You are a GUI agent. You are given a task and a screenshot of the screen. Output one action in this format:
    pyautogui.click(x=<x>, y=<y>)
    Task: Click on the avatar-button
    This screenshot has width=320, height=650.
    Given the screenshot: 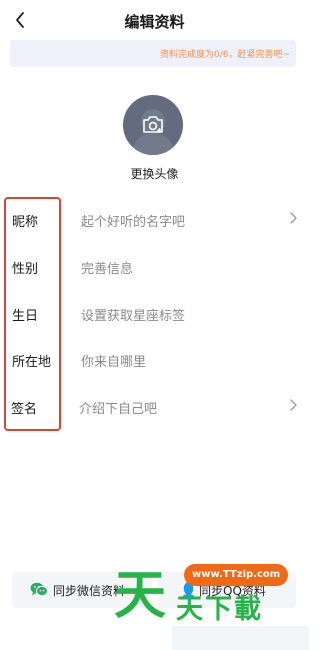 What is the action you would take?
    pyautogui.click(x=153, y=125)
    